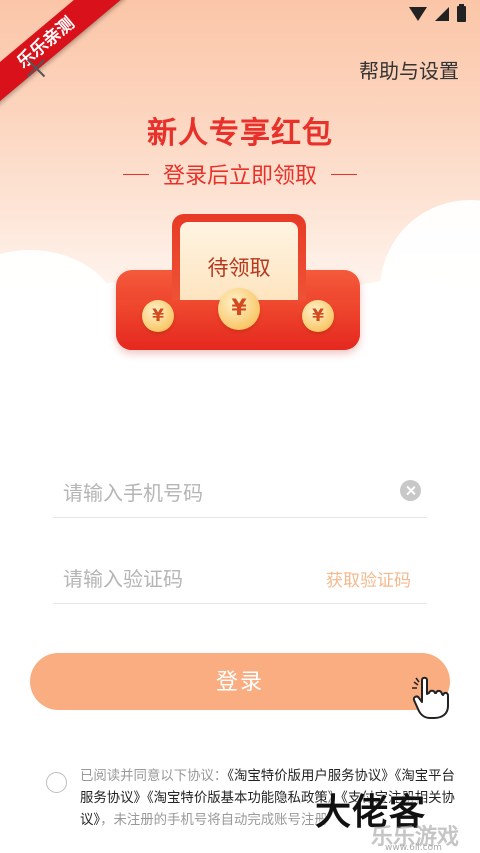  I want to click on wifi-icon, so click(418, 14).